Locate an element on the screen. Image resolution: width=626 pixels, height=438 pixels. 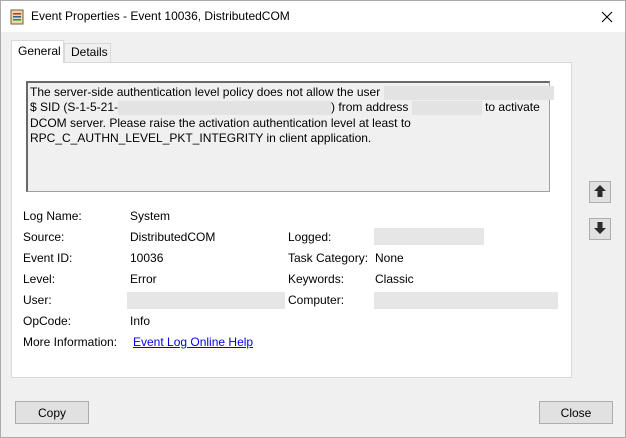
arrow-up-icon is located at coordinates (600, 192).